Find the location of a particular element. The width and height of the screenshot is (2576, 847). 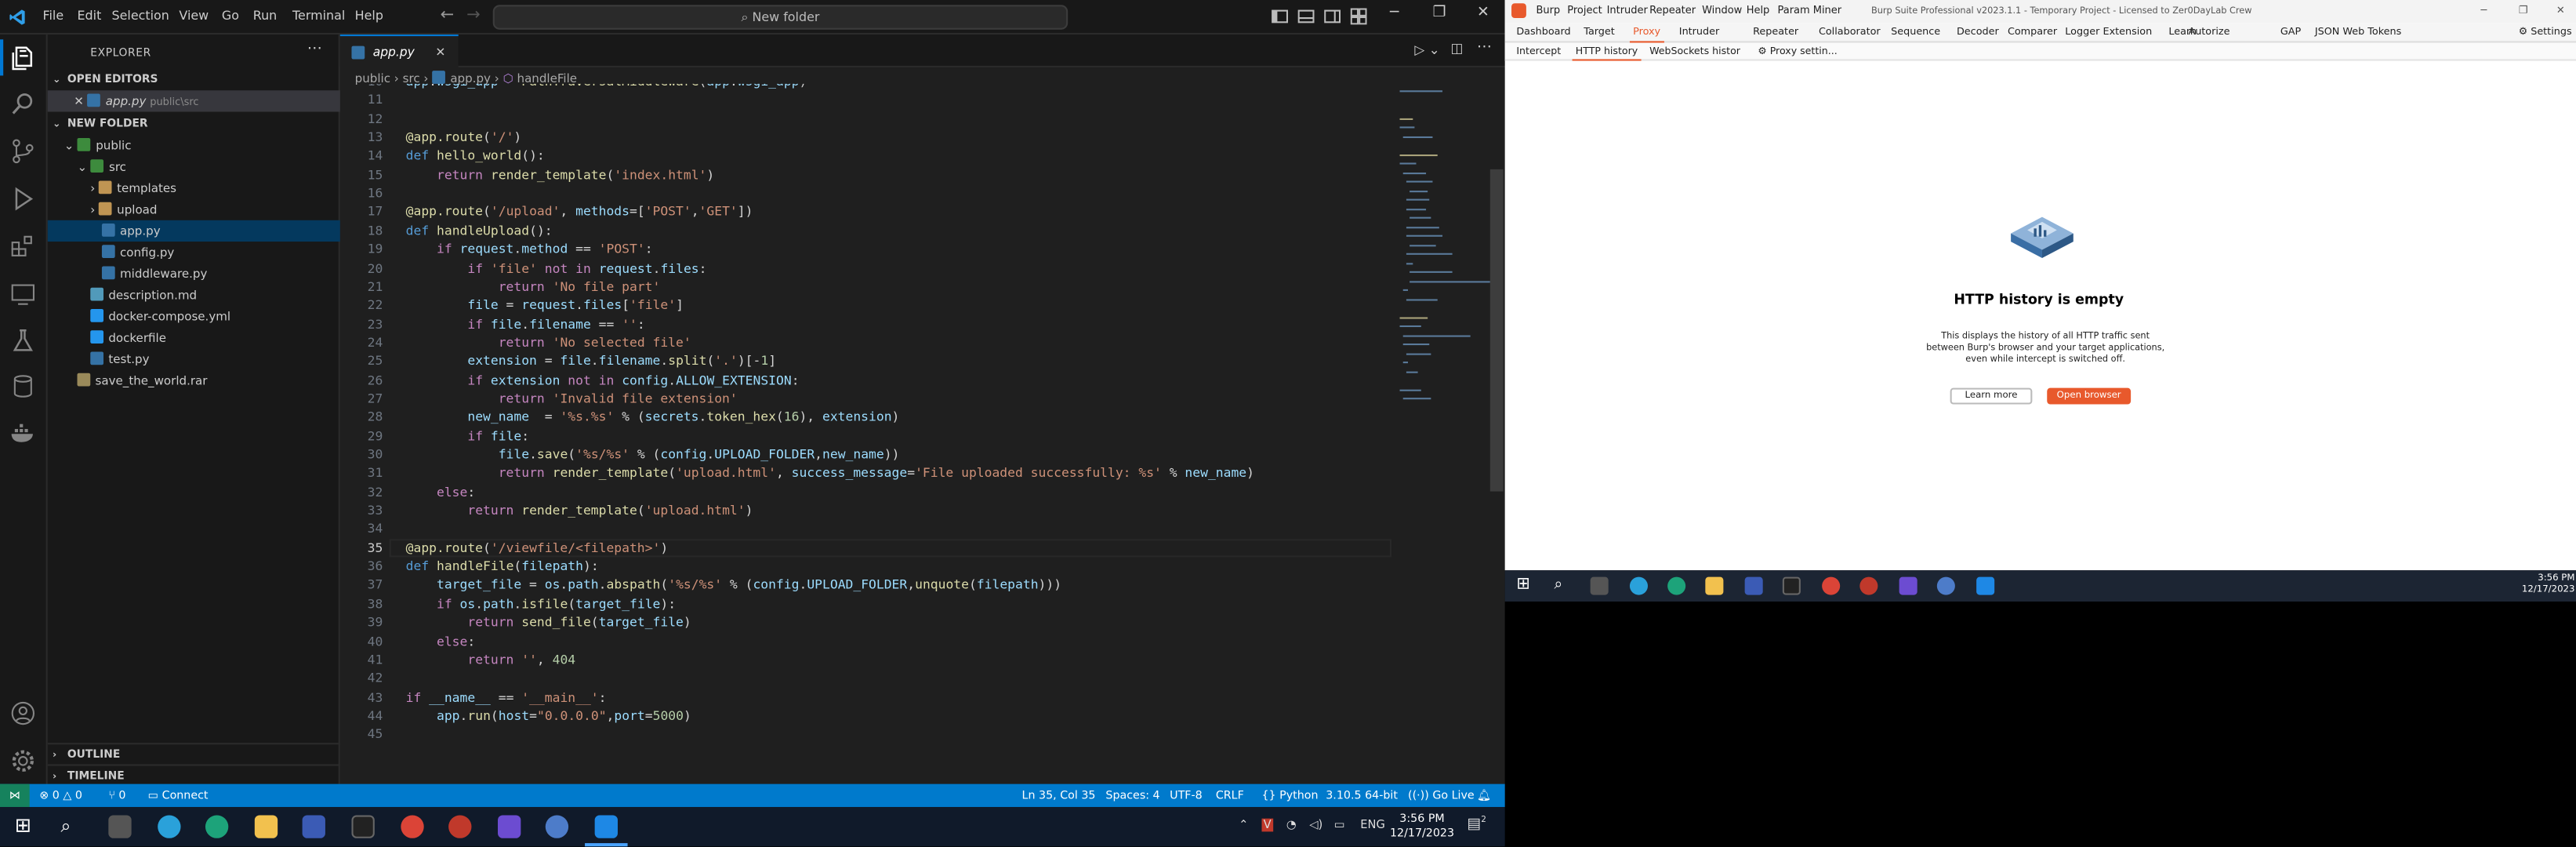

menu-selection: Selection is located at coordinates (141, 15).